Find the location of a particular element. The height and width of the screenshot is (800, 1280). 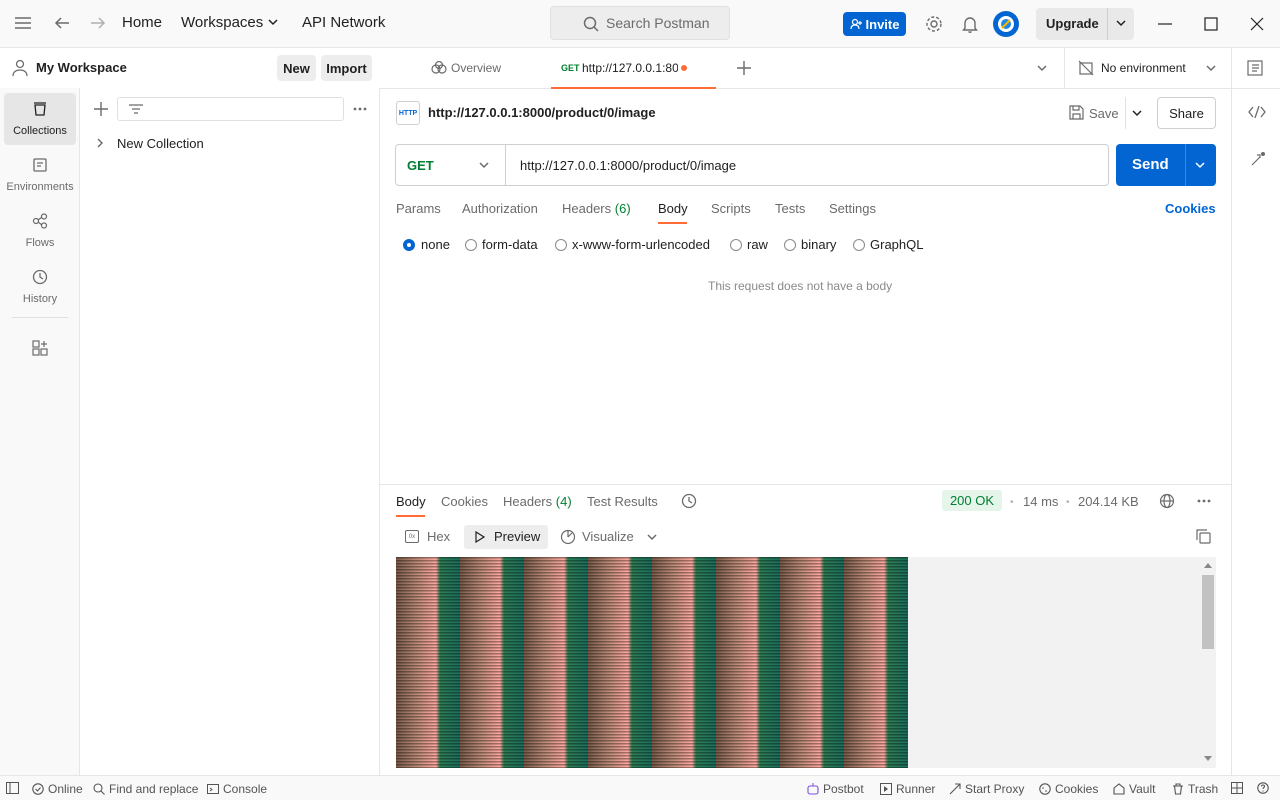

chevron-right-icon is located at coordinates (100, 143).